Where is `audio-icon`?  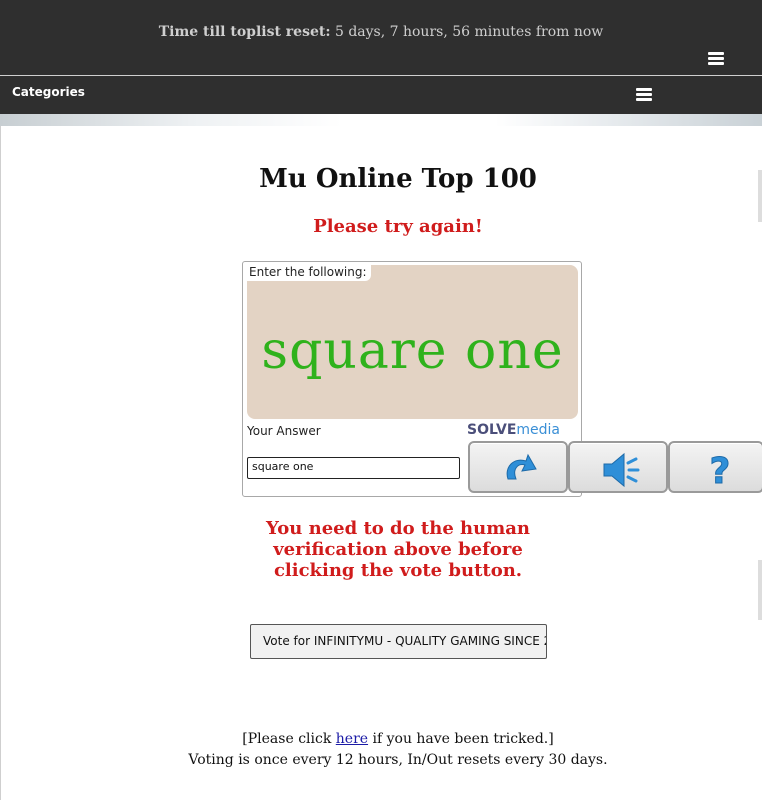
audio-icon is located at coordinates (621, 470).